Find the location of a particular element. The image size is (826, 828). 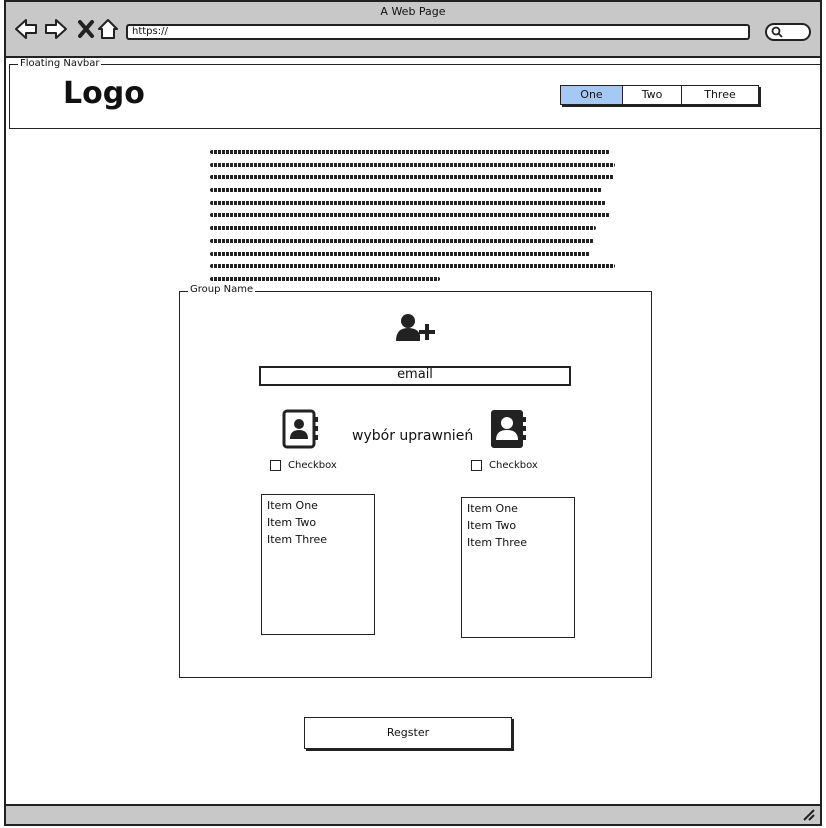

browser-statusbar is located at coordinates (413, 815).